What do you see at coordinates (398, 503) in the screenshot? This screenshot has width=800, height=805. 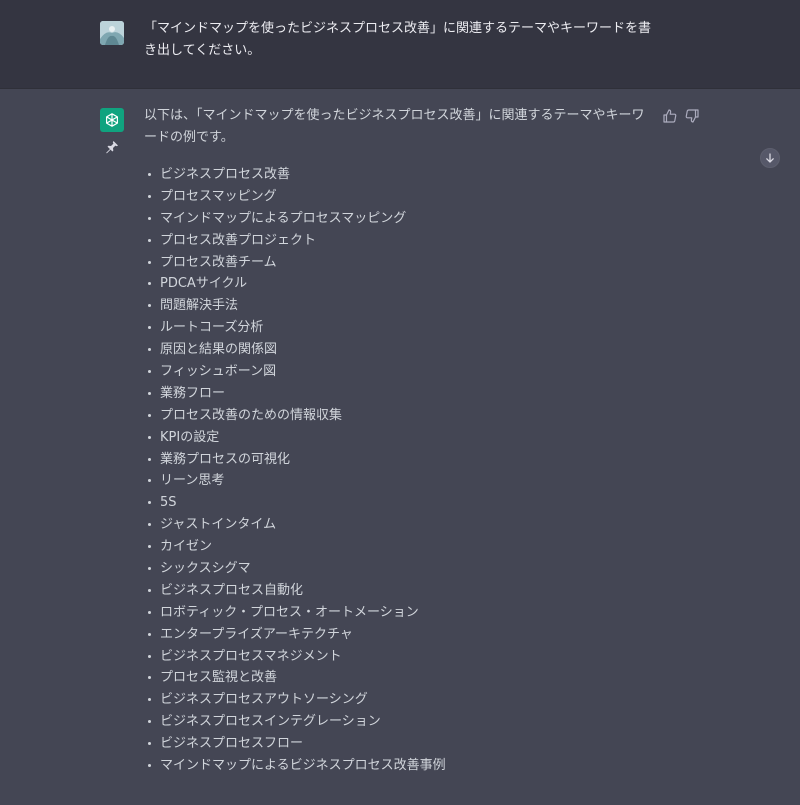 I see `list-item: 5S` at bounding box center [398, 503].